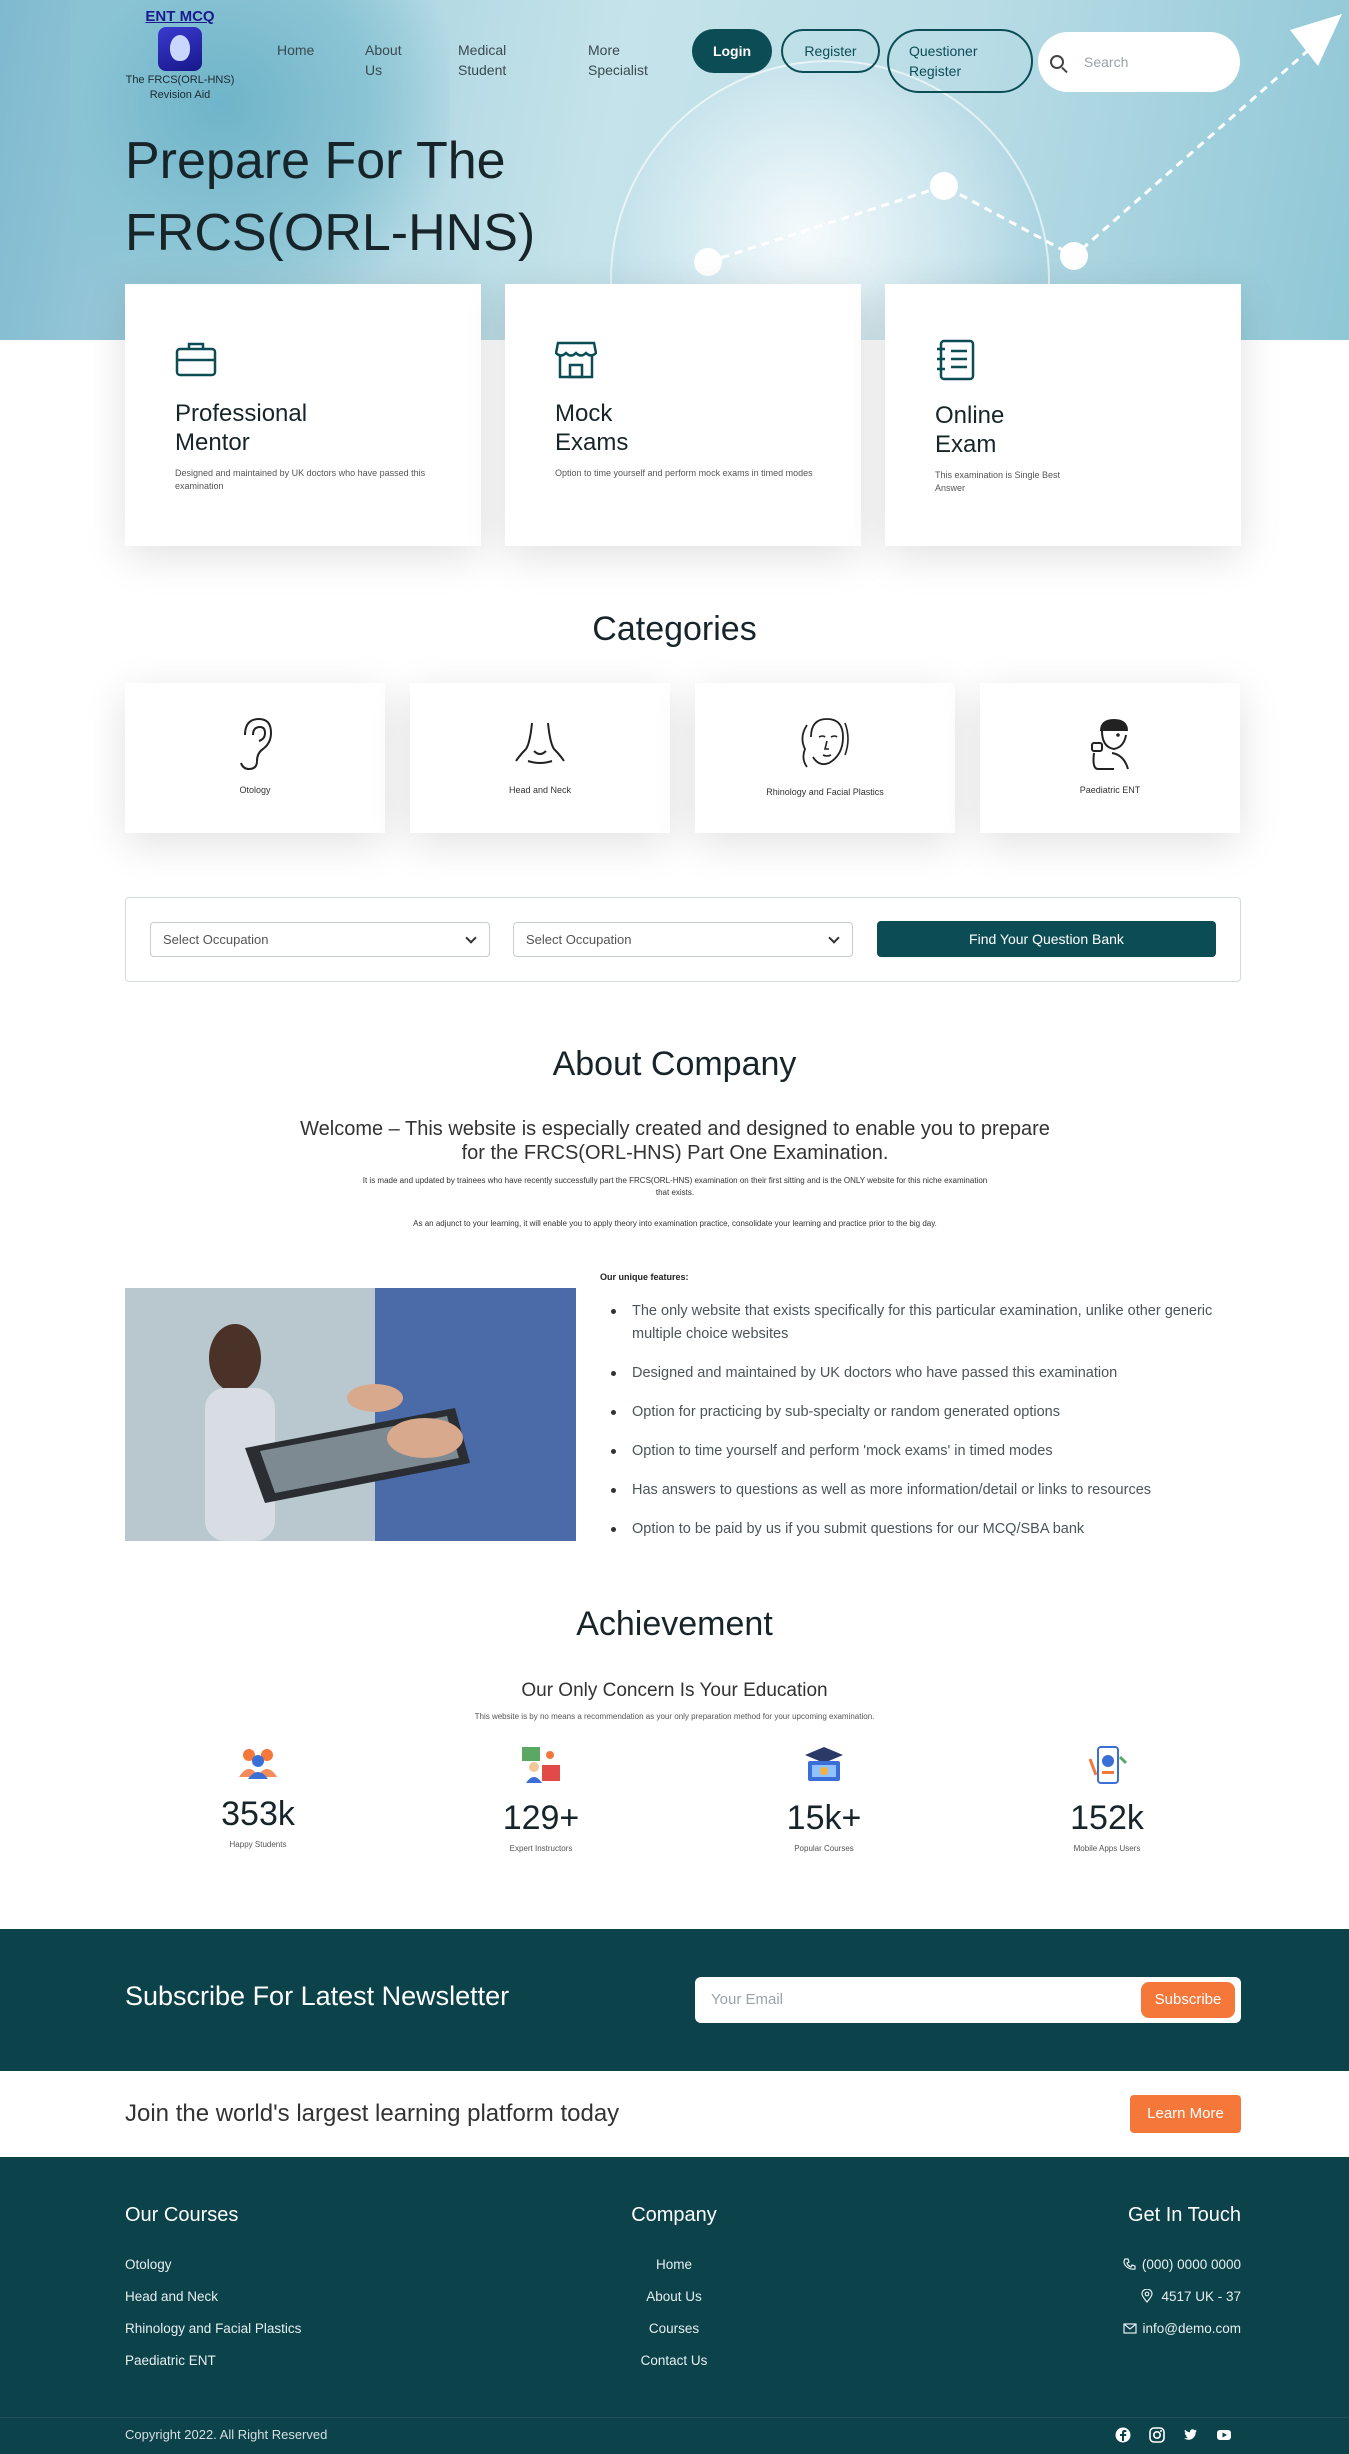 The width and height of the screenshot is (1349, 2454). Describe the element at coordinates (182, 2215) in the screenshot. I see `footer-courses-title: Our Courses` at that location.